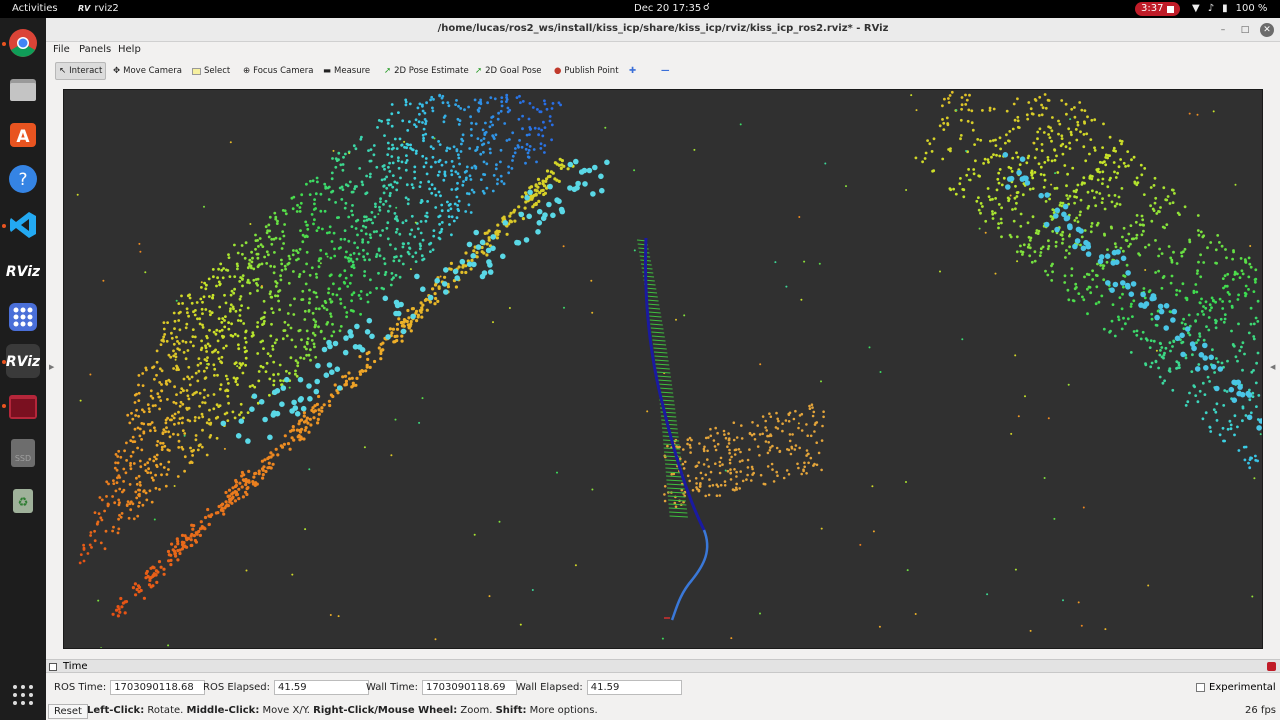 The width and height of the screenshot is (1280, 720). I want to click on show-apps-grid-icon, so click(23, 317).